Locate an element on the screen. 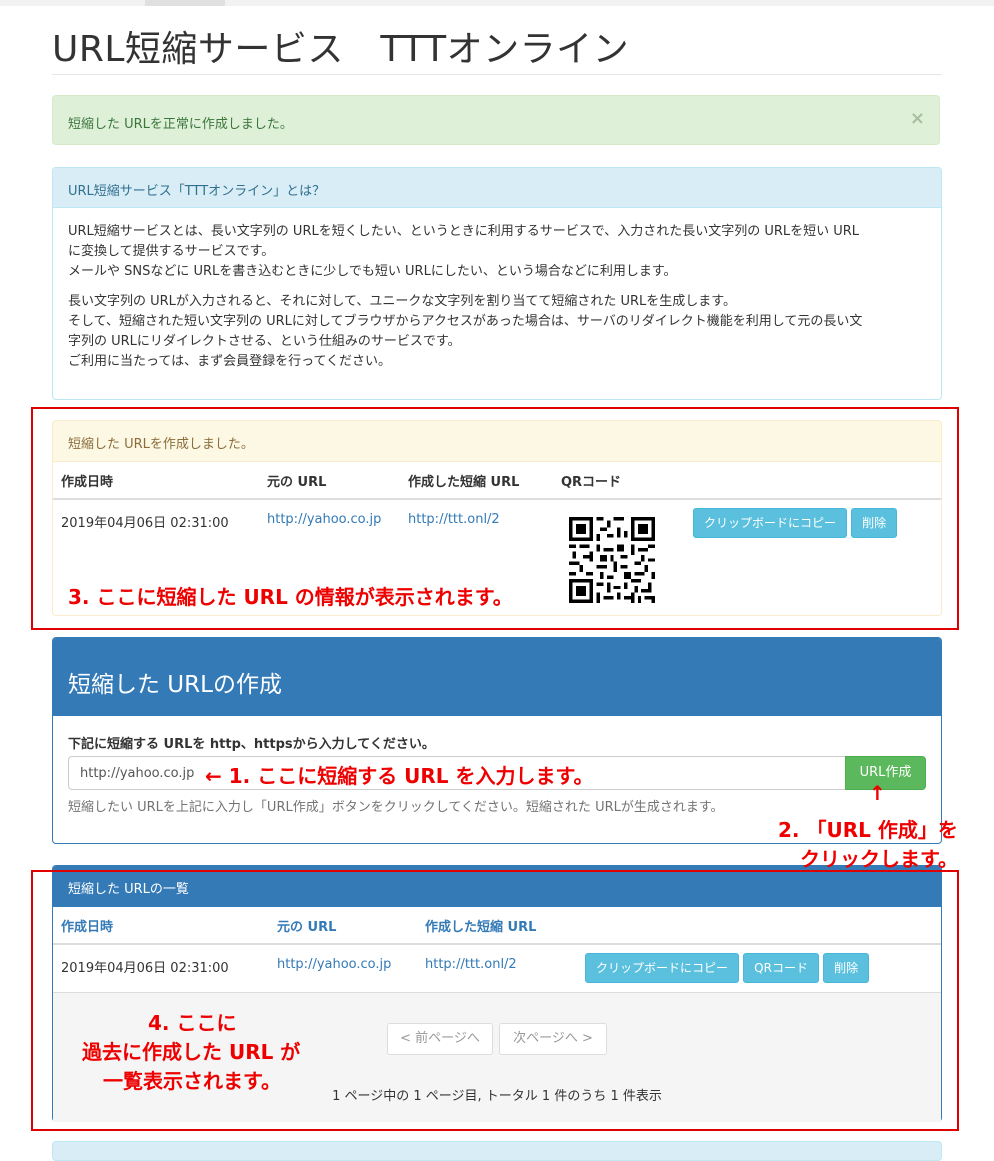 This screenshot has width=994, height=1161. column-header: QRコード is located at coordinates (619, 481).